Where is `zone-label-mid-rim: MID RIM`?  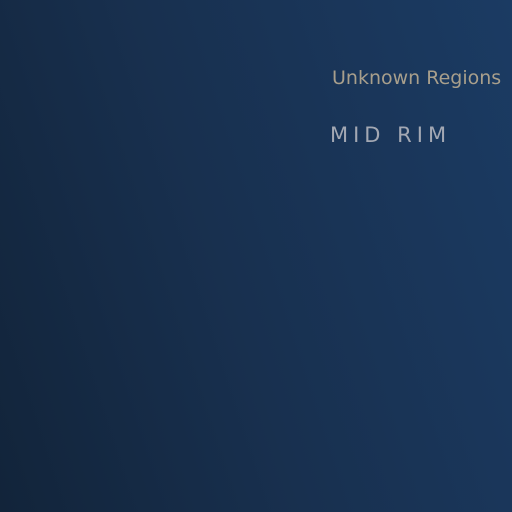
zone-label-mid-rim: MID RIM is located at coordinates (391, 135).